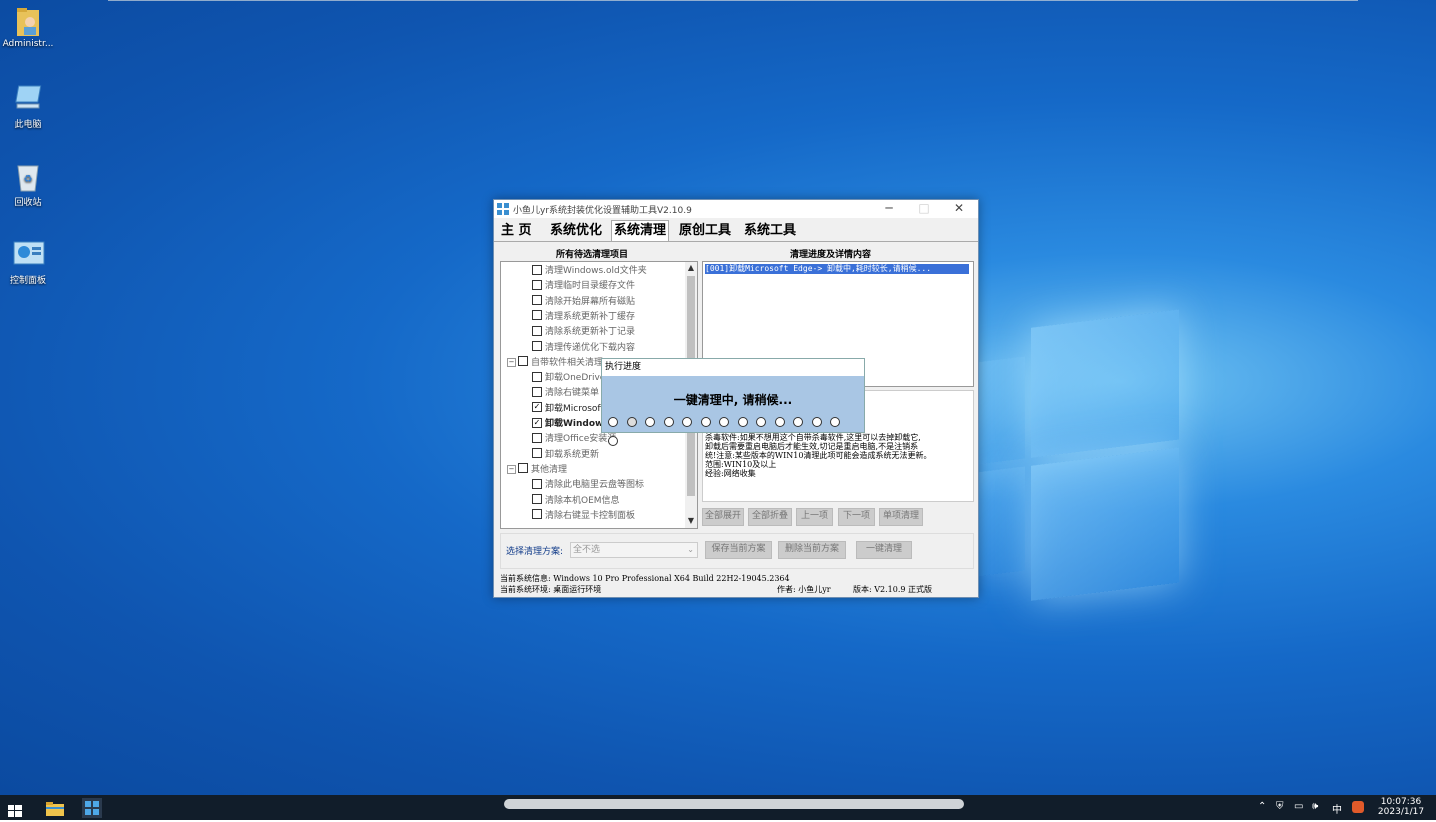  I want to click on recycle-bin-icon: ♻, so click(28, 177).